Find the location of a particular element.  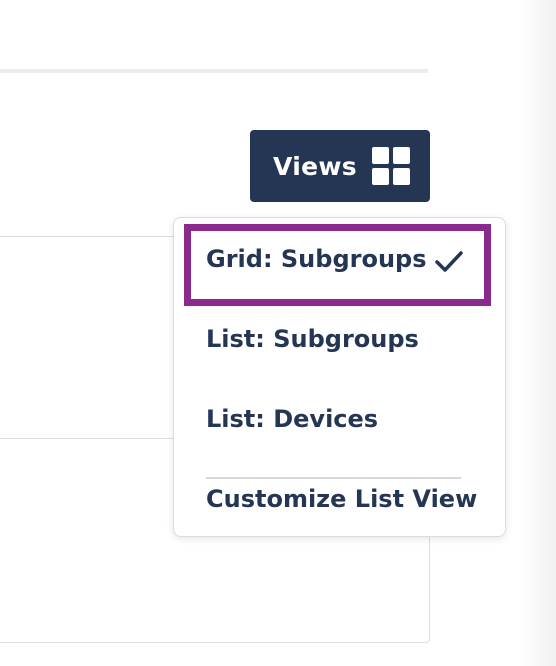

menu-item-label: List: Devices is located at coordinates (292, 419).